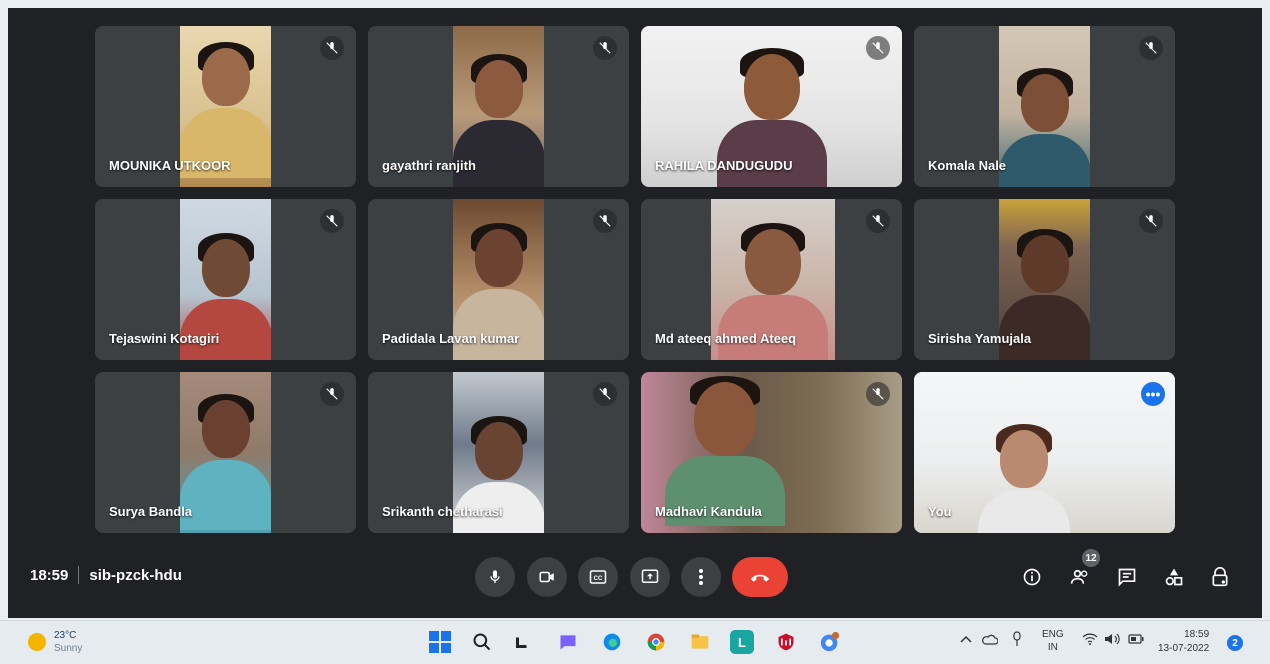 This screenshot has height=664, width=1270. Describe the element at coordinates (700, 642) in the screenshot. I see `file-explorer-icon` at that location.